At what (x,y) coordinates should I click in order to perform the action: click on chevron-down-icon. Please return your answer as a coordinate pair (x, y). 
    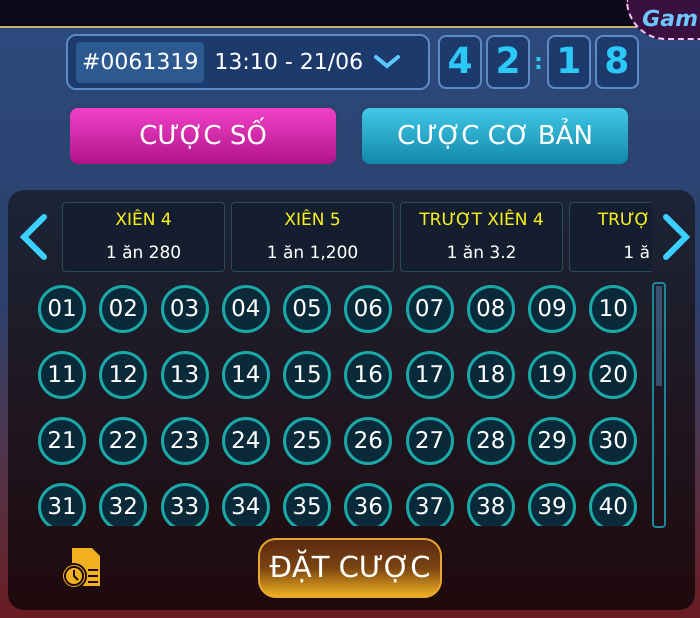
    Looking at the image, I should click on (387, 62).